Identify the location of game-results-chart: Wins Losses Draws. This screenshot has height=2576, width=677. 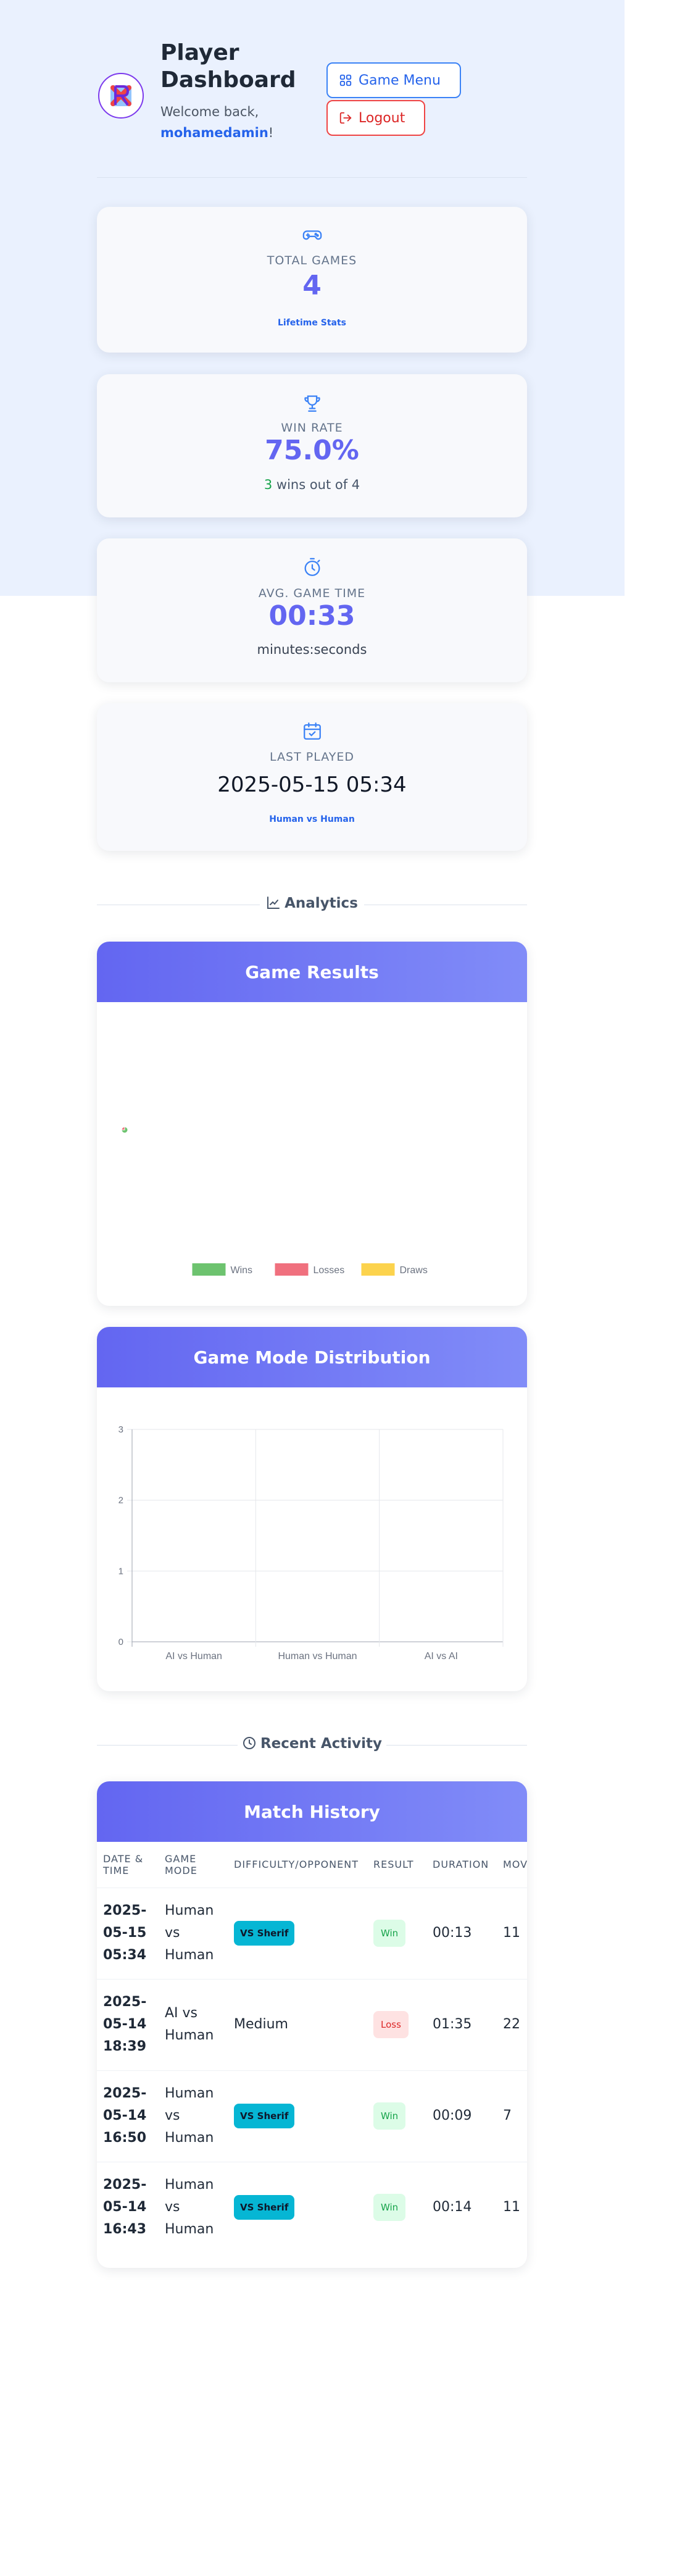
(275, 1201).